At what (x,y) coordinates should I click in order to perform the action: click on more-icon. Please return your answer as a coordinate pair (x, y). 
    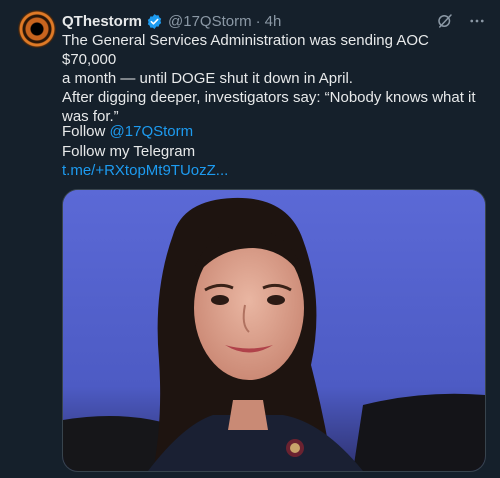
    Looking at the image, I should click on (477, 21).